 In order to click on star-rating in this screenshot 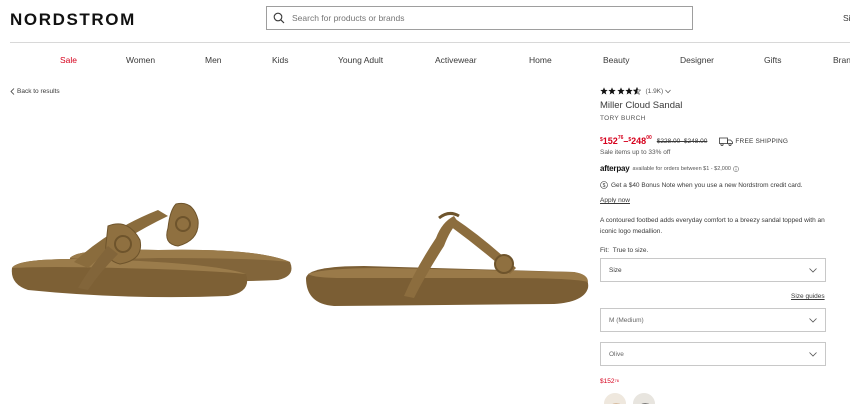, I will do `click(621, 91)`.